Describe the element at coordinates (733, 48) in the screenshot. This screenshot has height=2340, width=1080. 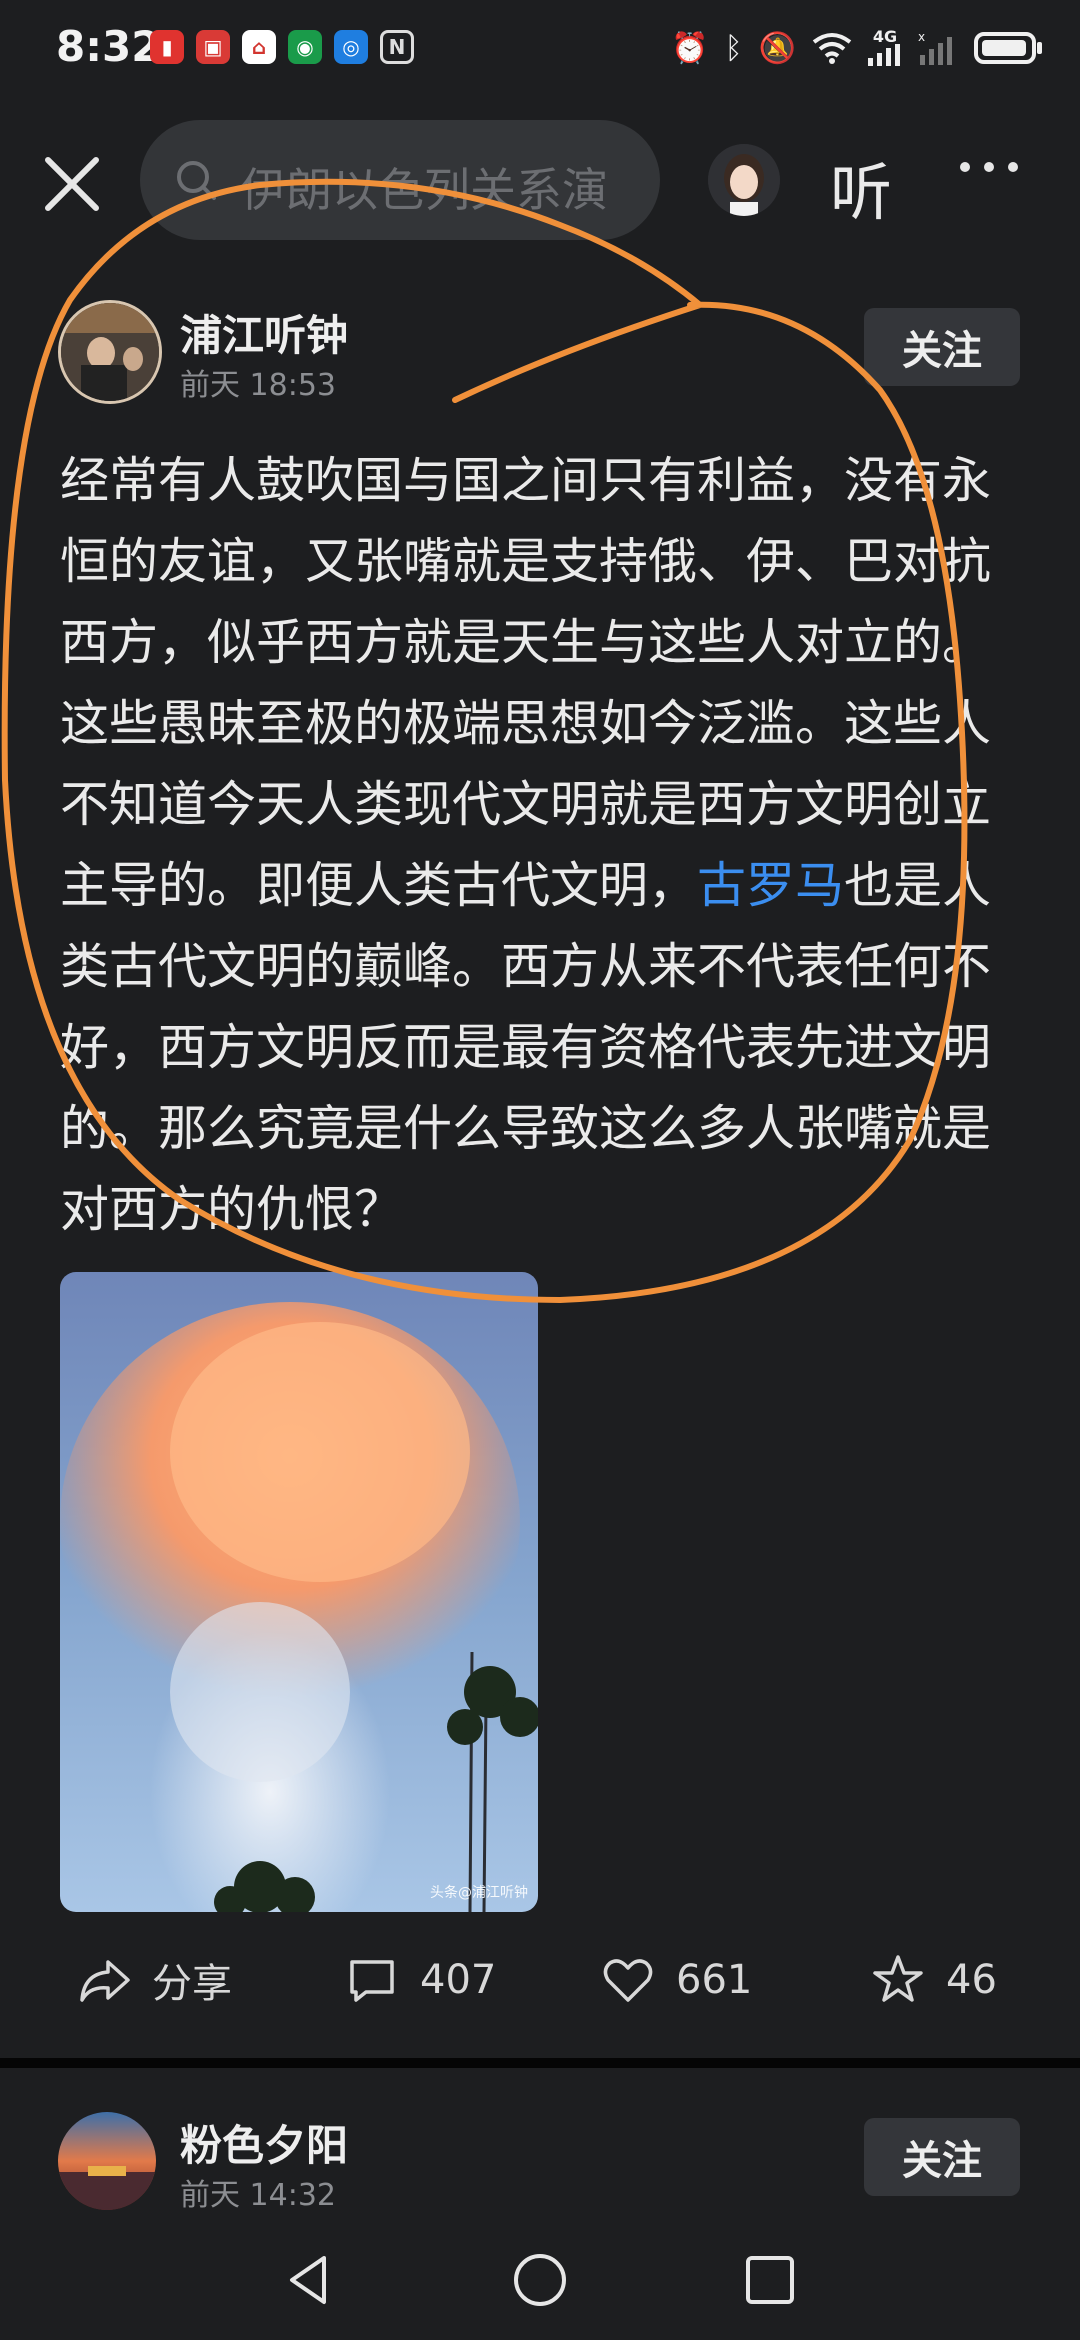
I see `bluetooth-icon: ᛒ` at that location.